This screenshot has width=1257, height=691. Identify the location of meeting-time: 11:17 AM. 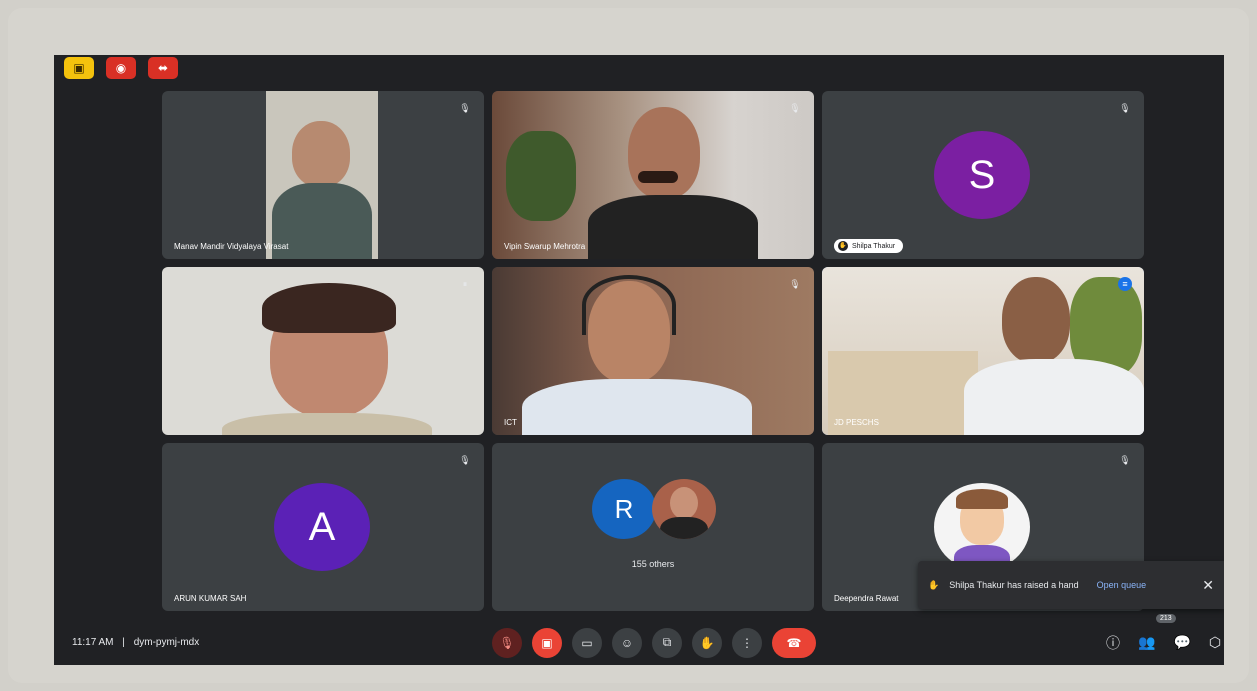
(93, 642).